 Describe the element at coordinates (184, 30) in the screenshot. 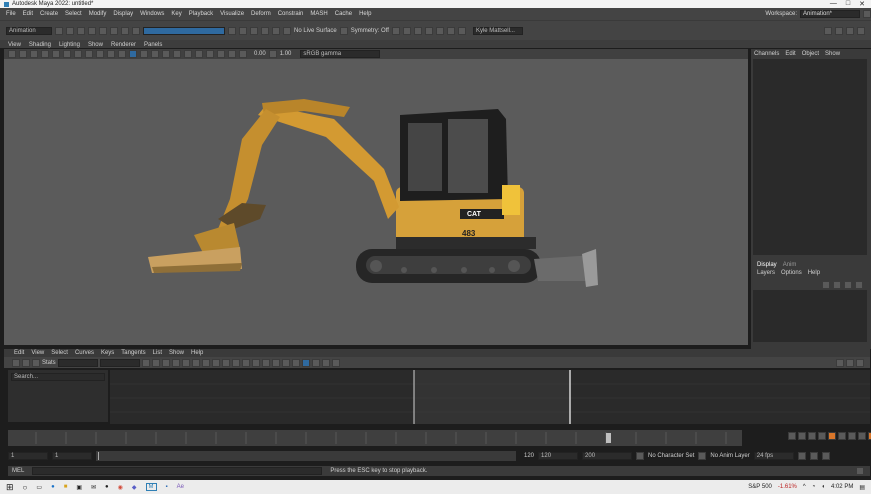

I see `object-filter-field` at that location.